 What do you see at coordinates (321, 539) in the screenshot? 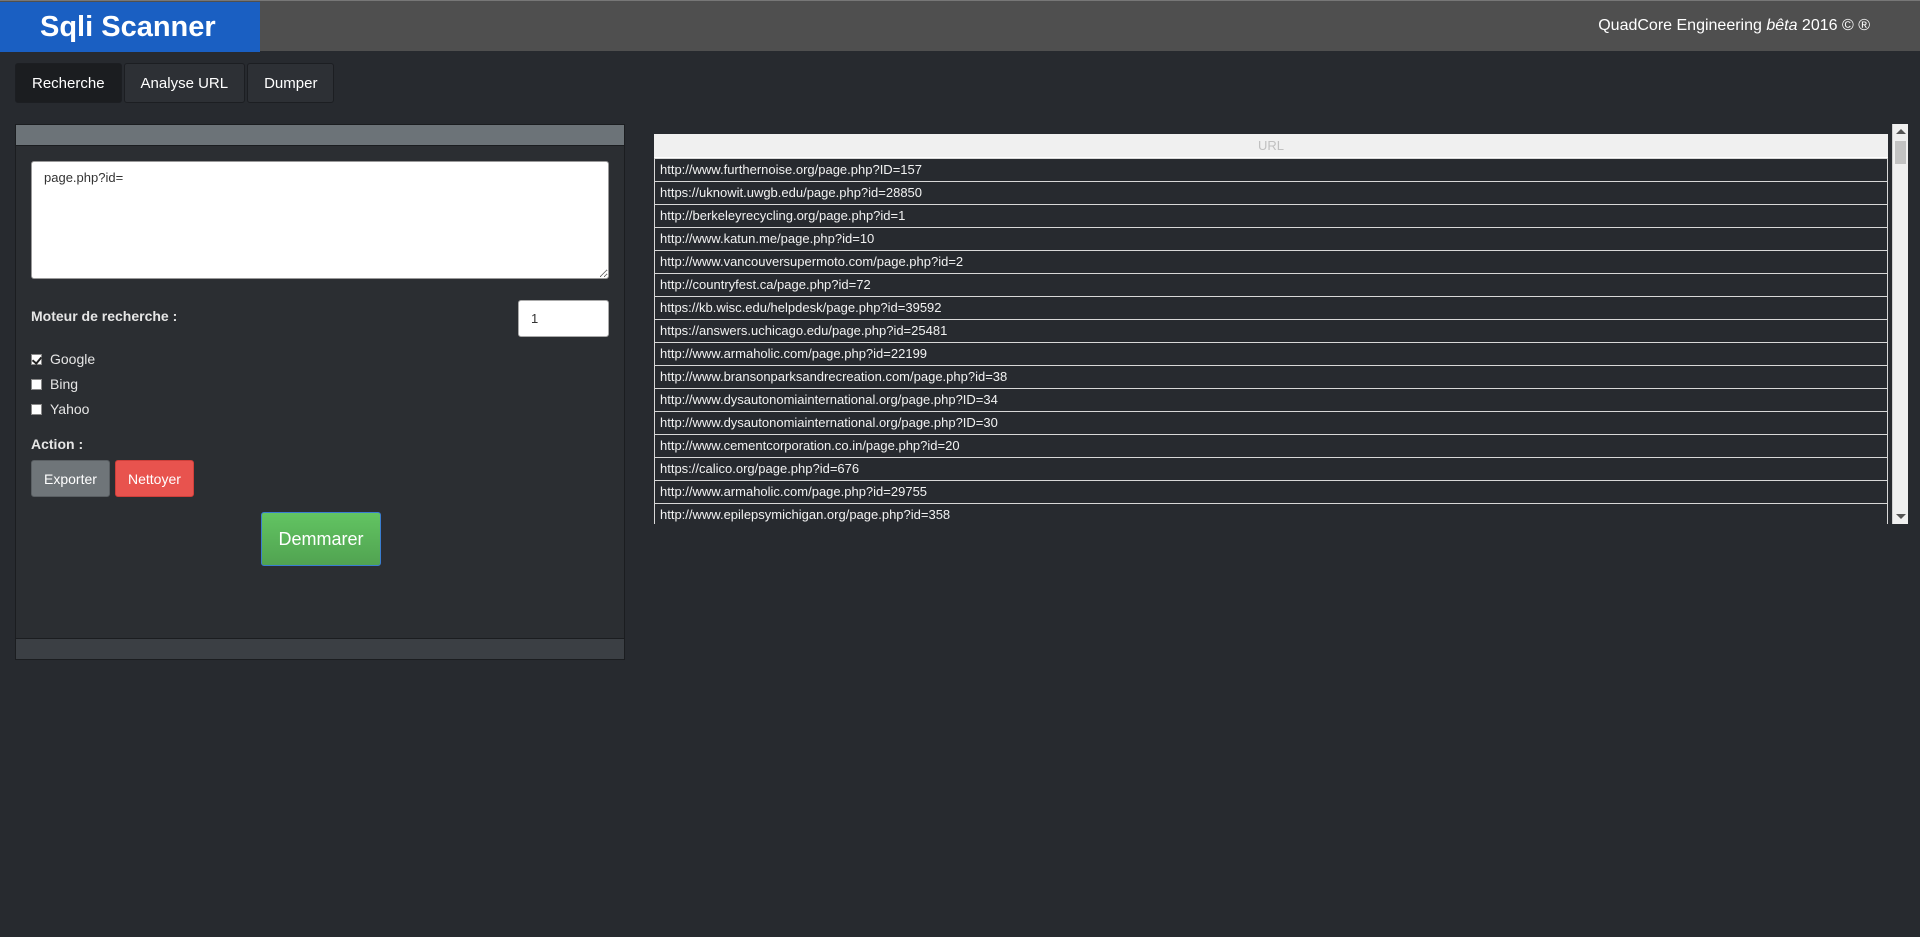
I see `start-button: Demmarer` at bounding box center [321, 539].